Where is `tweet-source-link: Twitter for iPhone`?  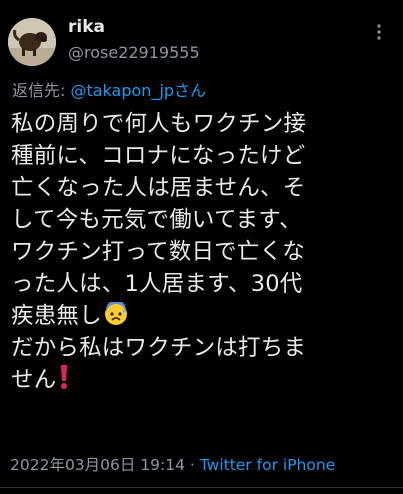 tweet-source-link: Twitter for iPhone is located at coordinates (267, 465).